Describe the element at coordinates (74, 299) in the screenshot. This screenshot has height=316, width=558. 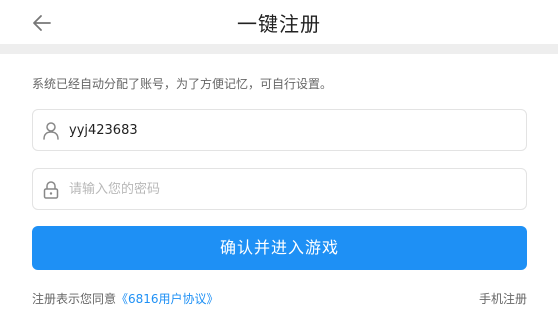
I see `agreement-prefix: 注册表示您同意` at that location.